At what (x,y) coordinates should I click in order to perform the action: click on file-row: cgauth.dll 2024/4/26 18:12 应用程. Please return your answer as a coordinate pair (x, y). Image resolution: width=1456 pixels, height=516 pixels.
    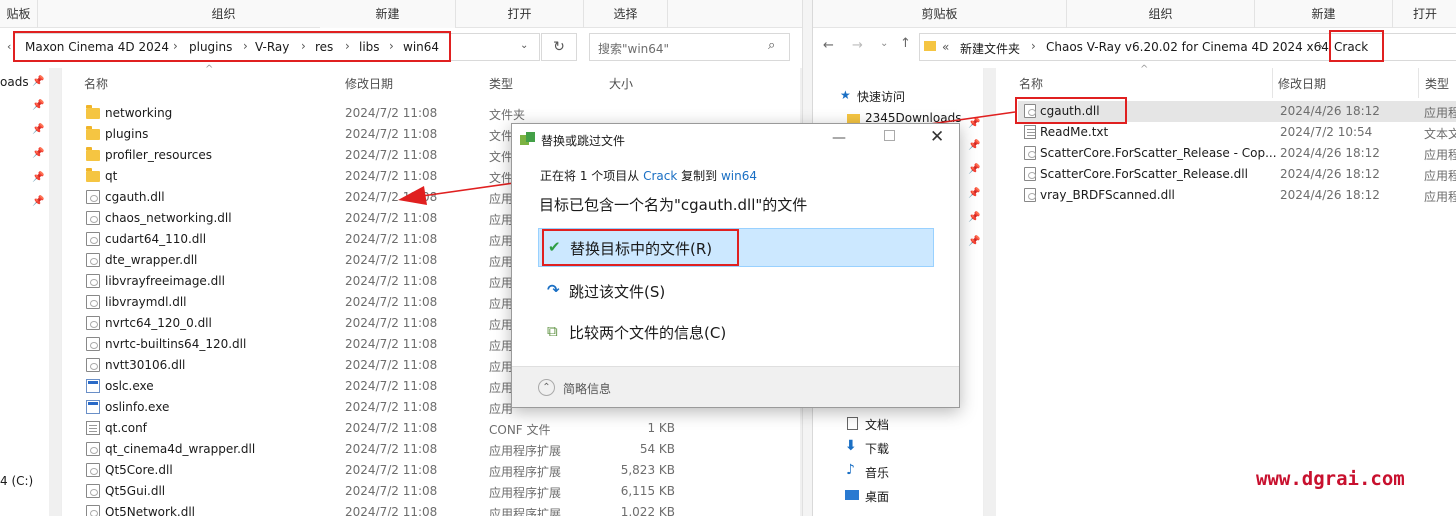
    Looking at the image, I should click on (1237, 111).